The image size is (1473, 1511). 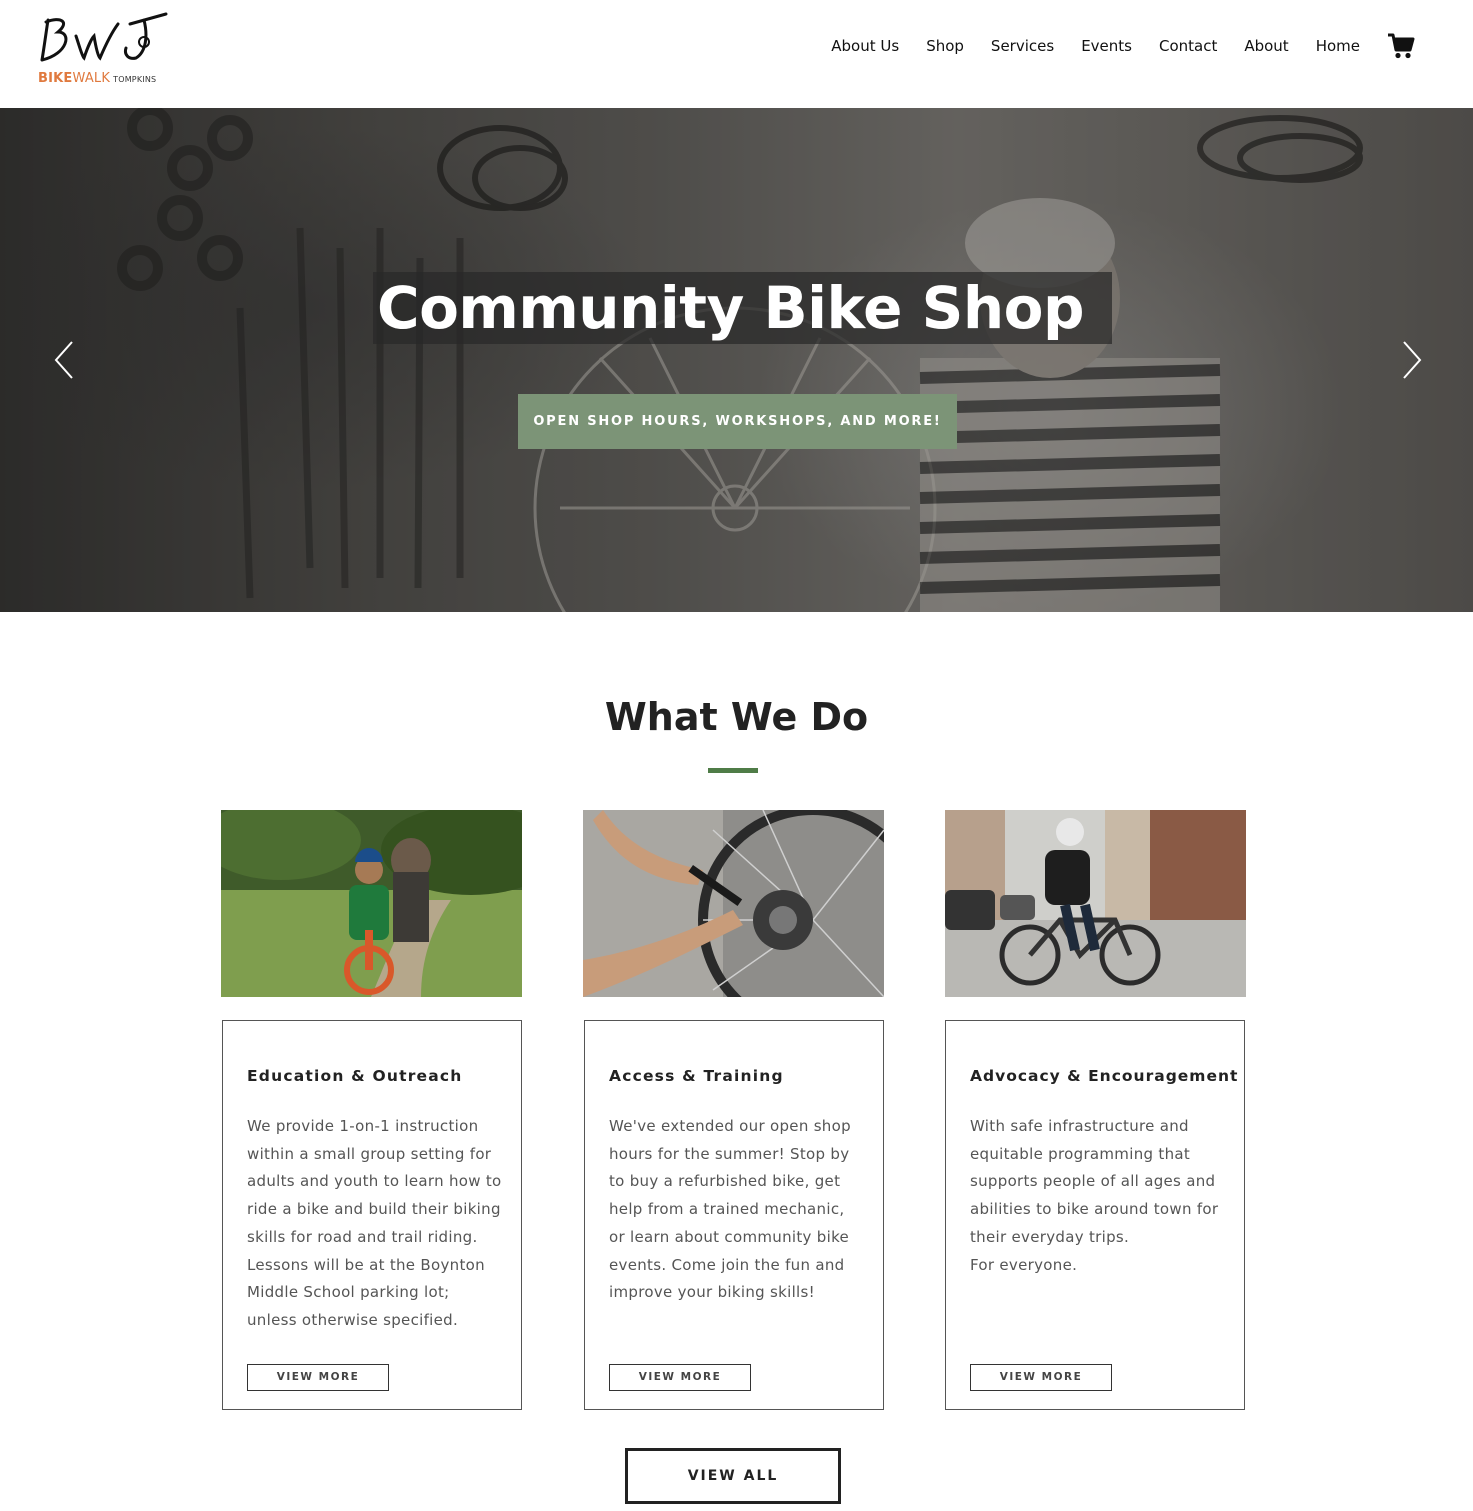 I want to click on card-title: Advocacy & Encouragement, so click(x=1104, y=1076).